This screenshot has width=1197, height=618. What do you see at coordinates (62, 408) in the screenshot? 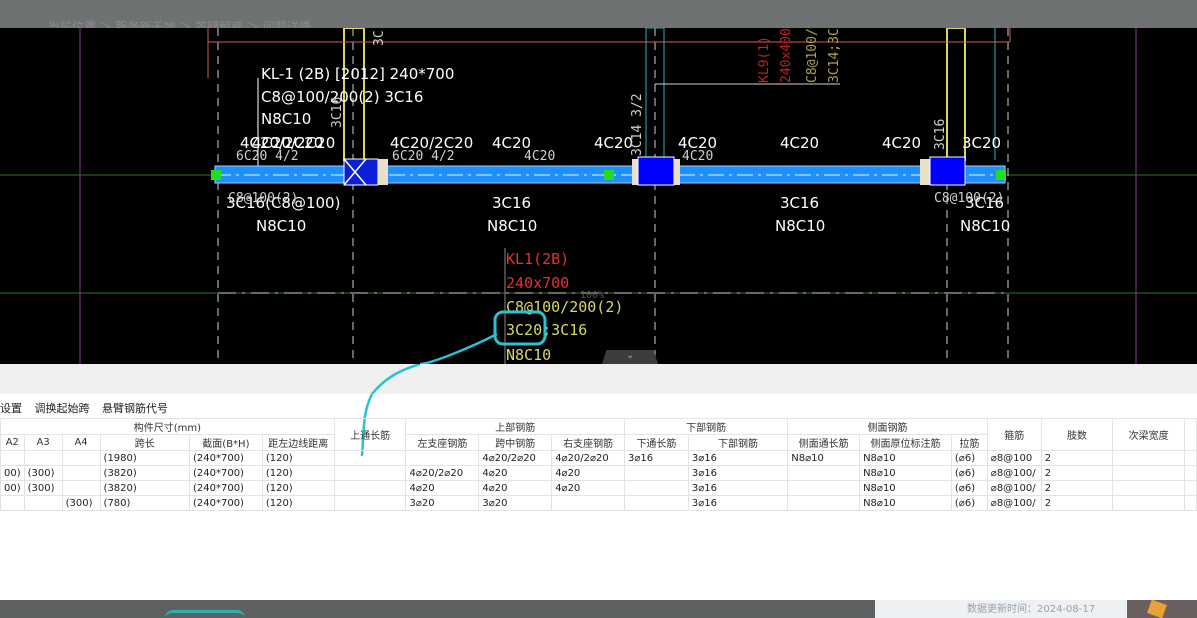
I see `swap-start-span-button: 调换起始跨` at bounding box center [62, 408].